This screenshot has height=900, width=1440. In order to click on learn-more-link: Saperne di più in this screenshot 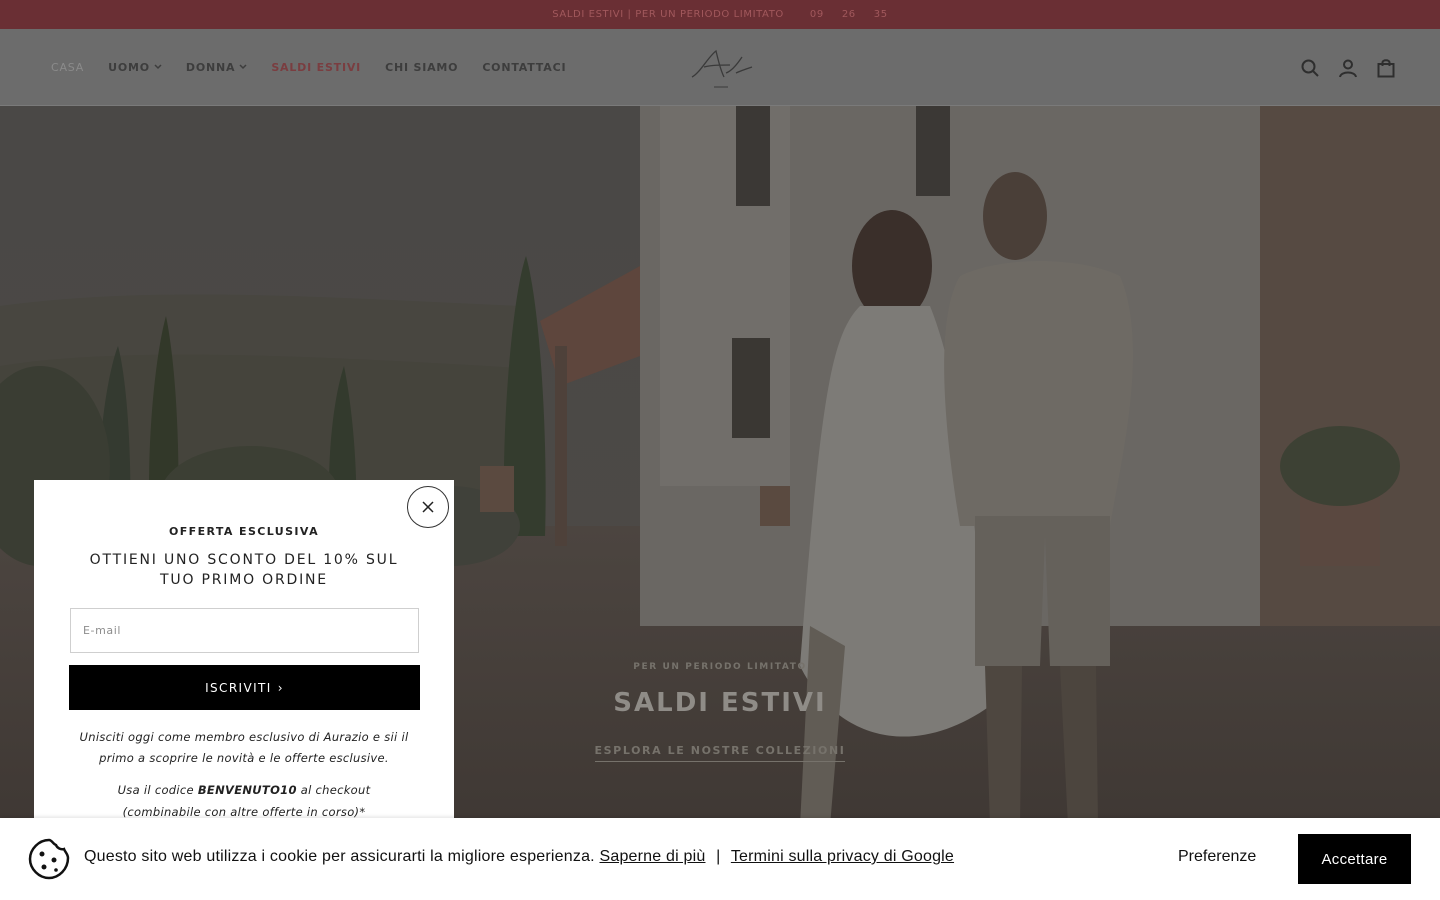, I will do `click(652, 856)`.